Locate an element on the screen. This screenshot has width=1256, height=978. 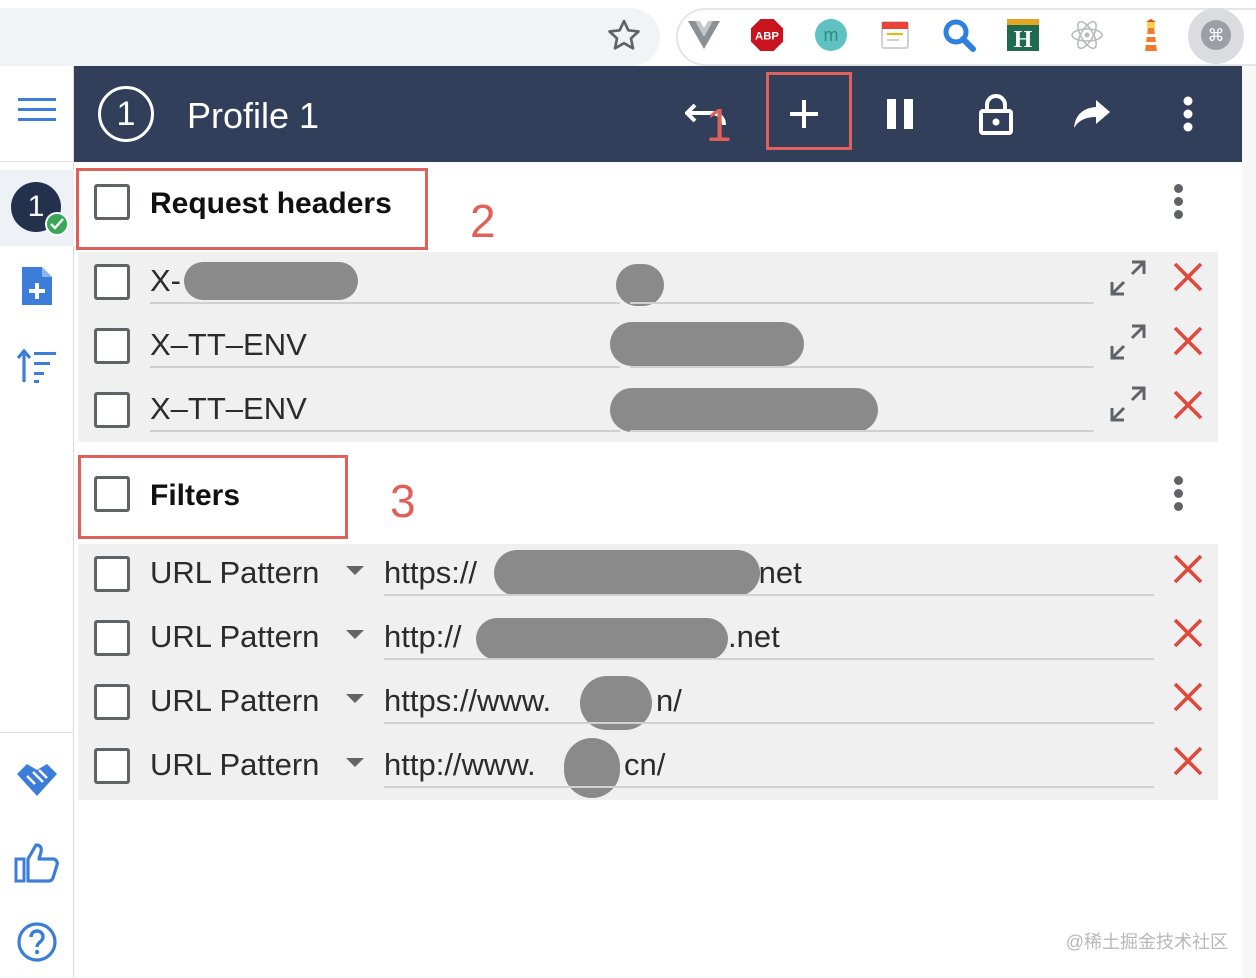
url-pattern-suffix: n/ is located at coordinates (669, 700).